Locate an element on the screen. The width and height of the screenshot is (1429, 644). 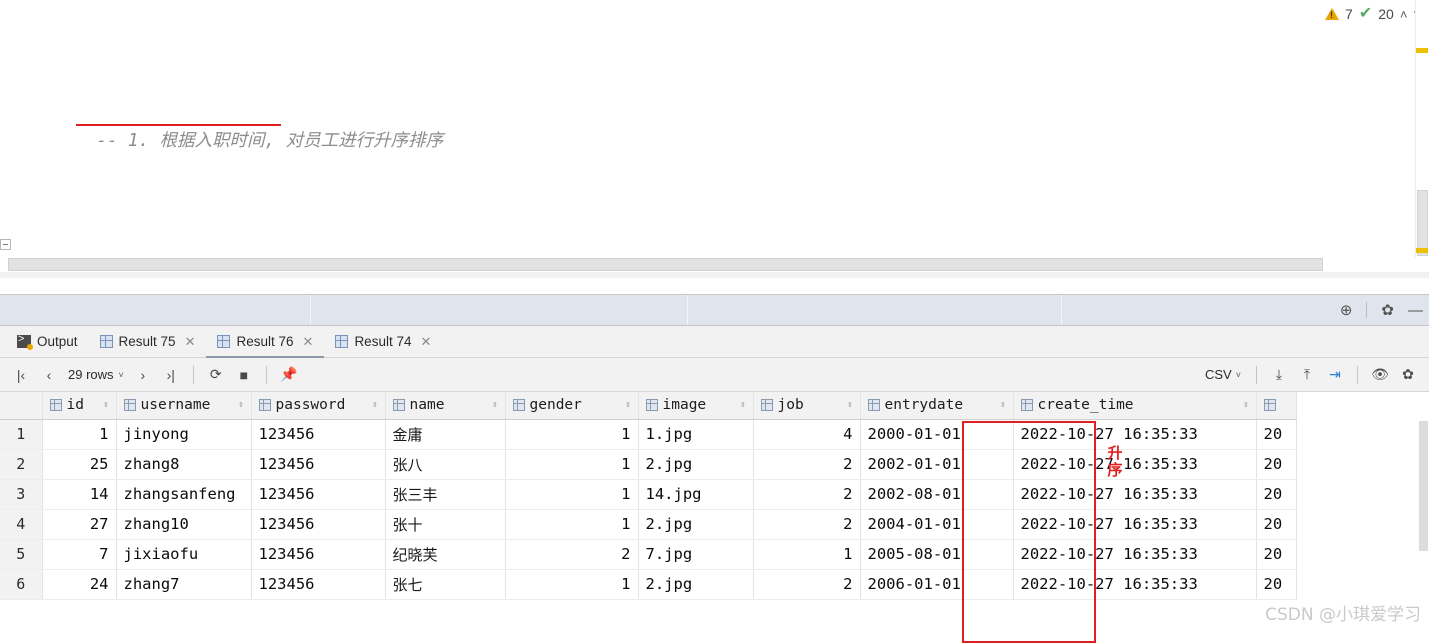
cell-id: 14 is located at coordinates (79, 494).